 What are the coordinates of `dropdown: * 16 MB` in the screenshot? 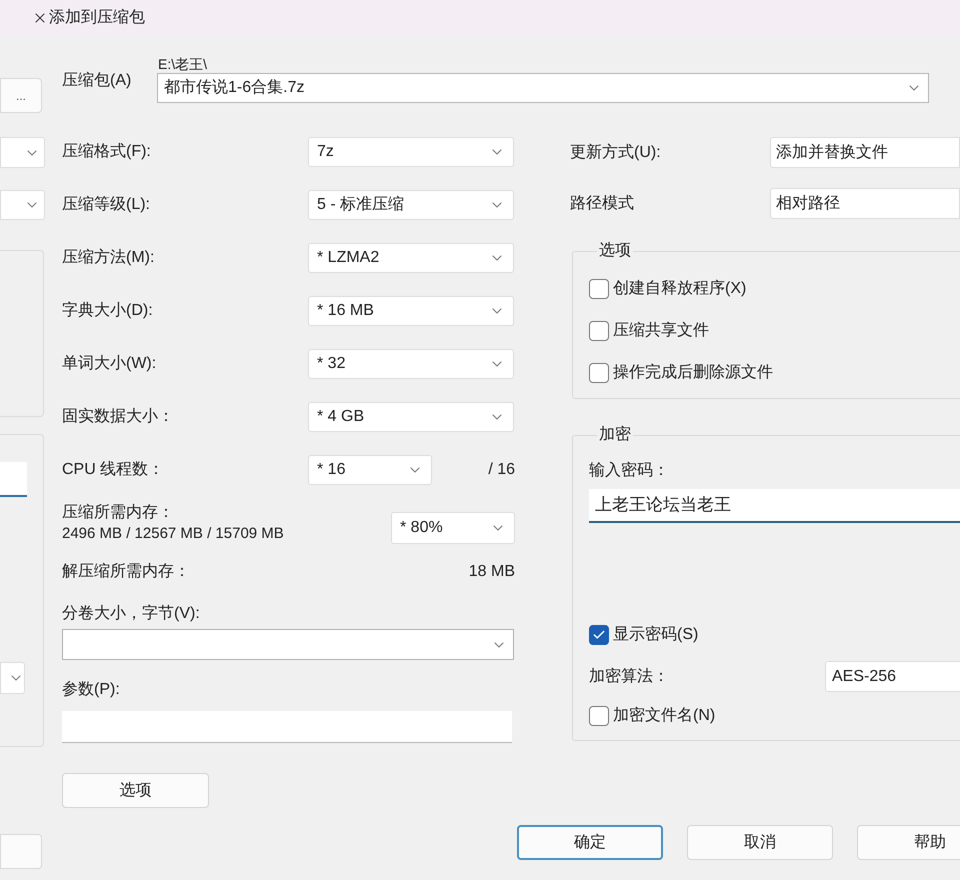 It's located at (411, 311).